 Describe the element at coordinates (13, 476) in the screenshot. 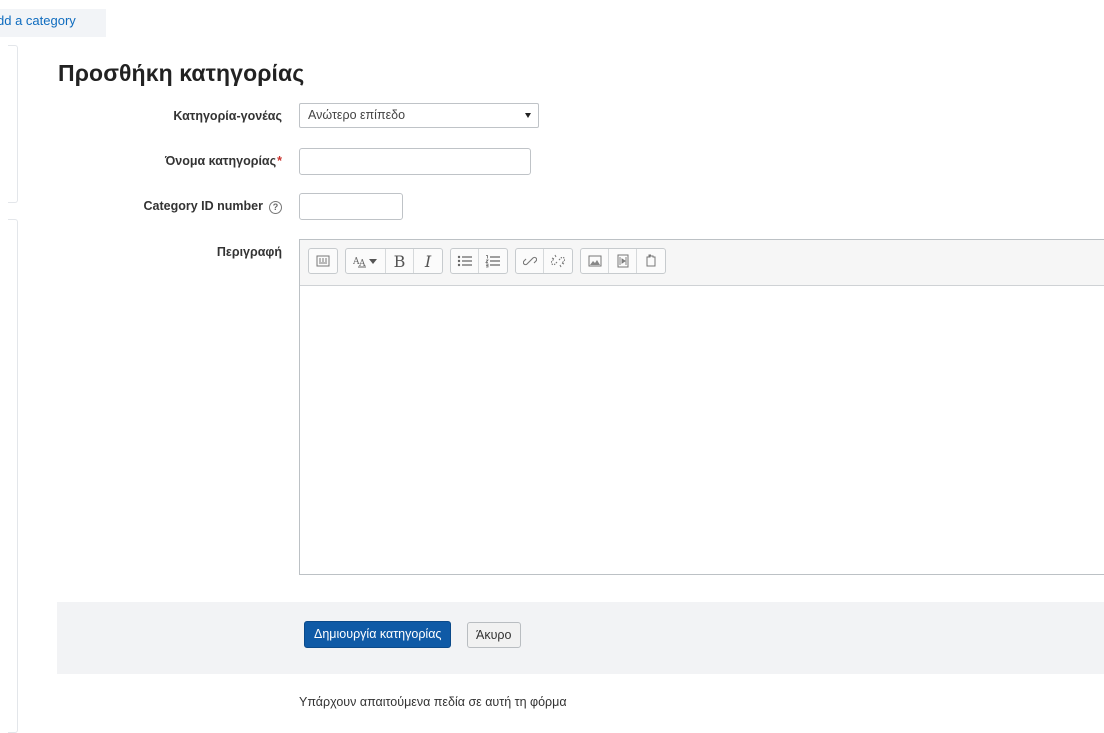

I see `side-block-bottom` at that location.